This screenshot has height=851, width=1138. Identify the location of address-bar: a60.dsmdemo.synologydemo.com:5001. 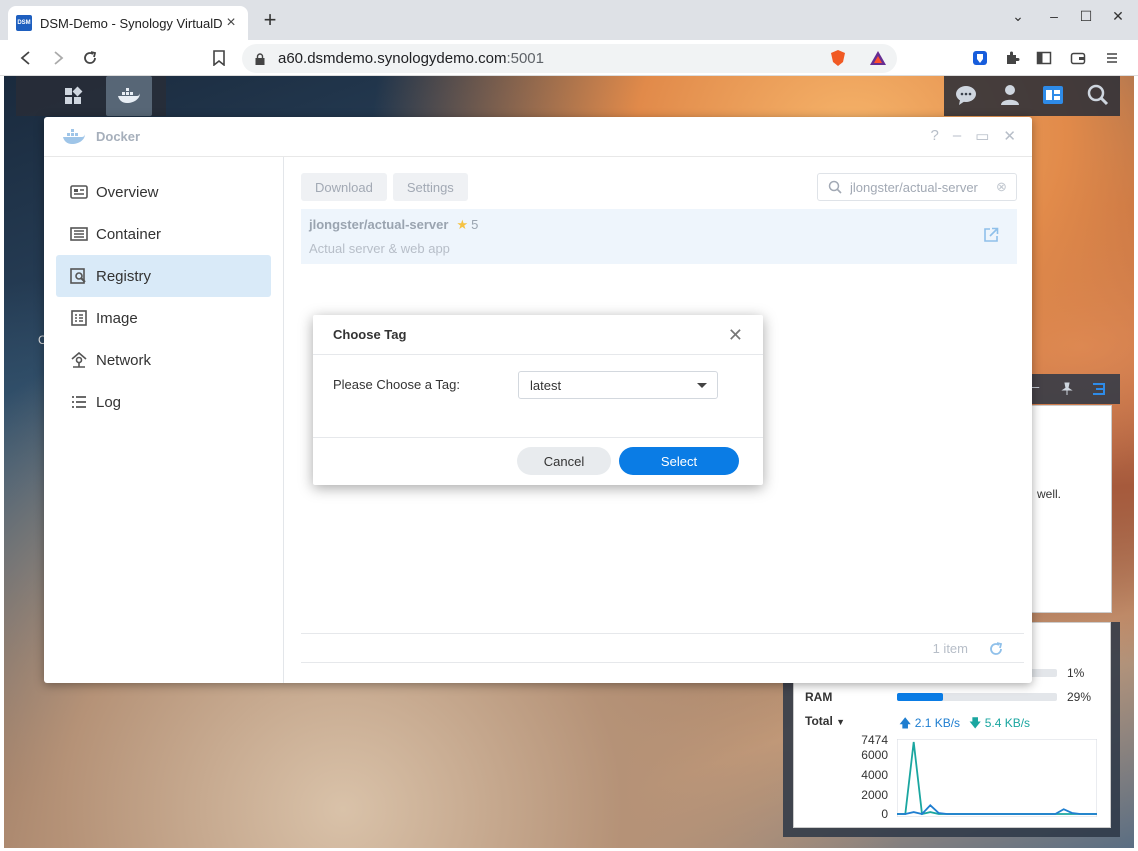
(569, 58).